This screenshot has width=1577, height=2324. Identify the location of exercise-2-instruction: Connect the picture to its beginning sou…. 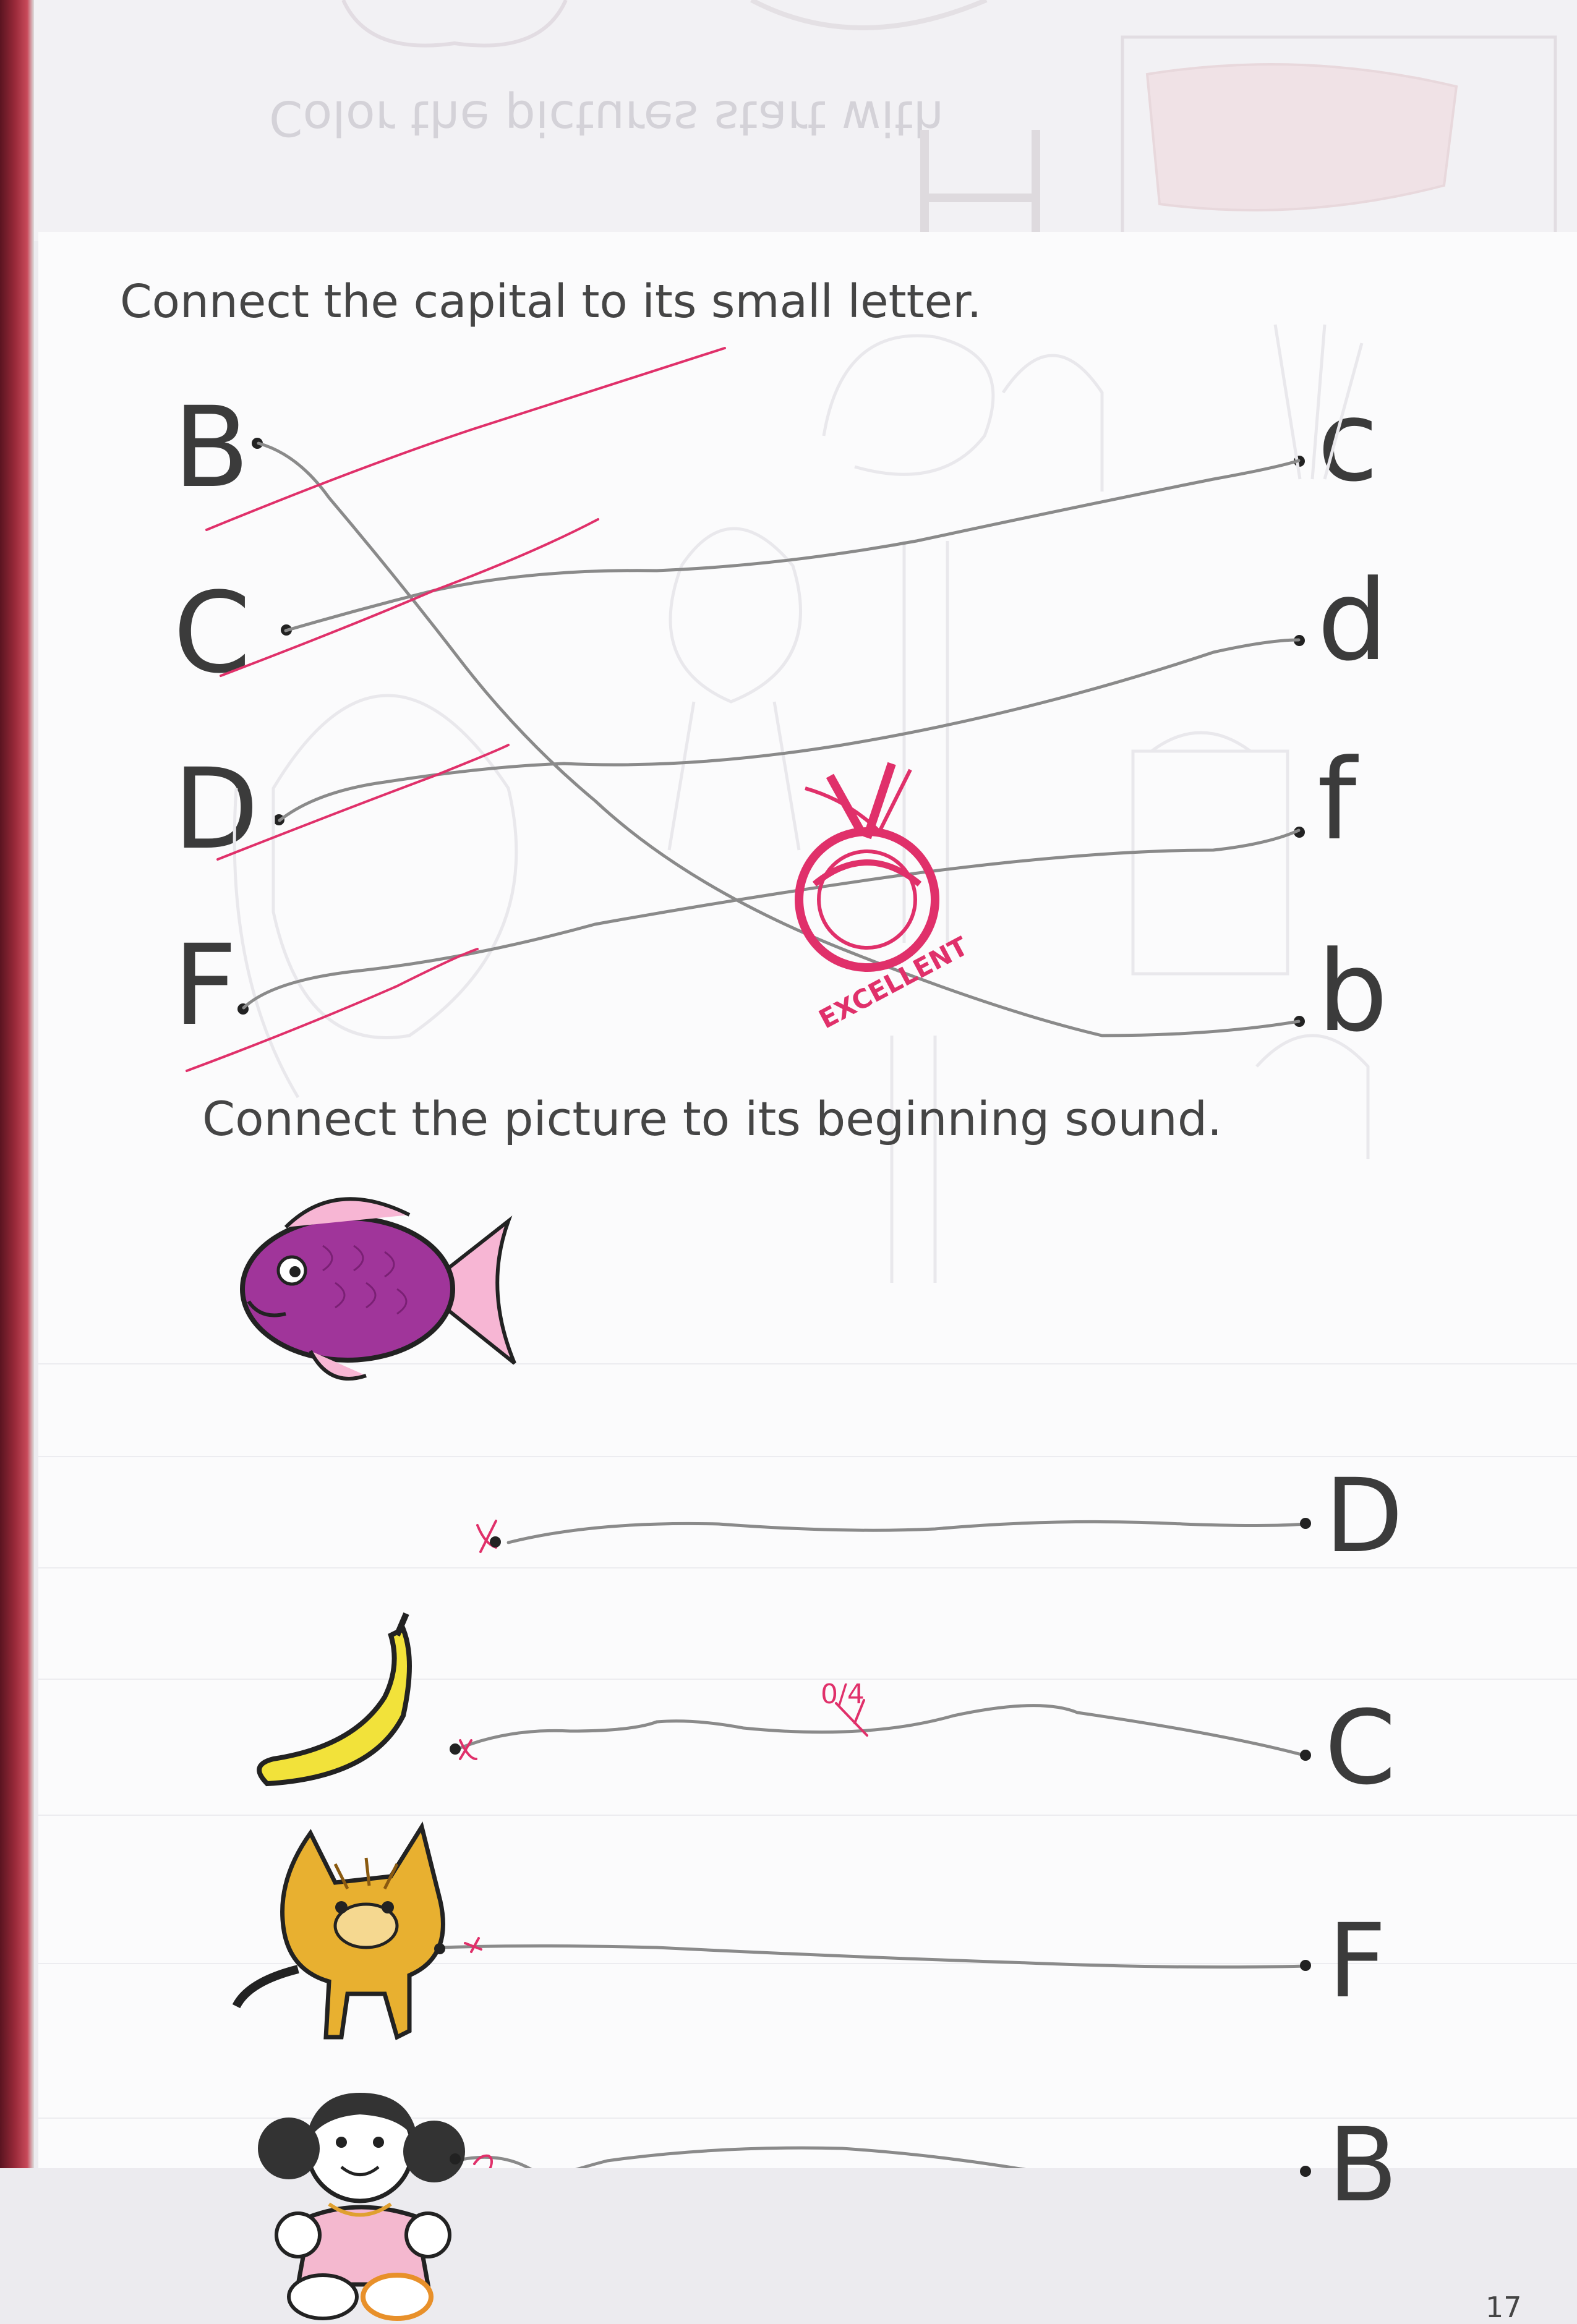
(712, 1118).